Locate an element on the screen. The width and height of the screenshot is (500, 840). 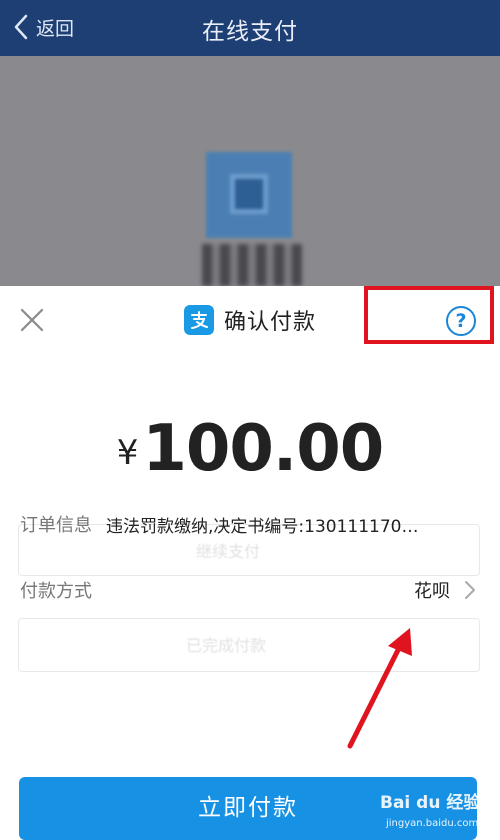
blurred-logo-image is located at coordinates (249, 195).